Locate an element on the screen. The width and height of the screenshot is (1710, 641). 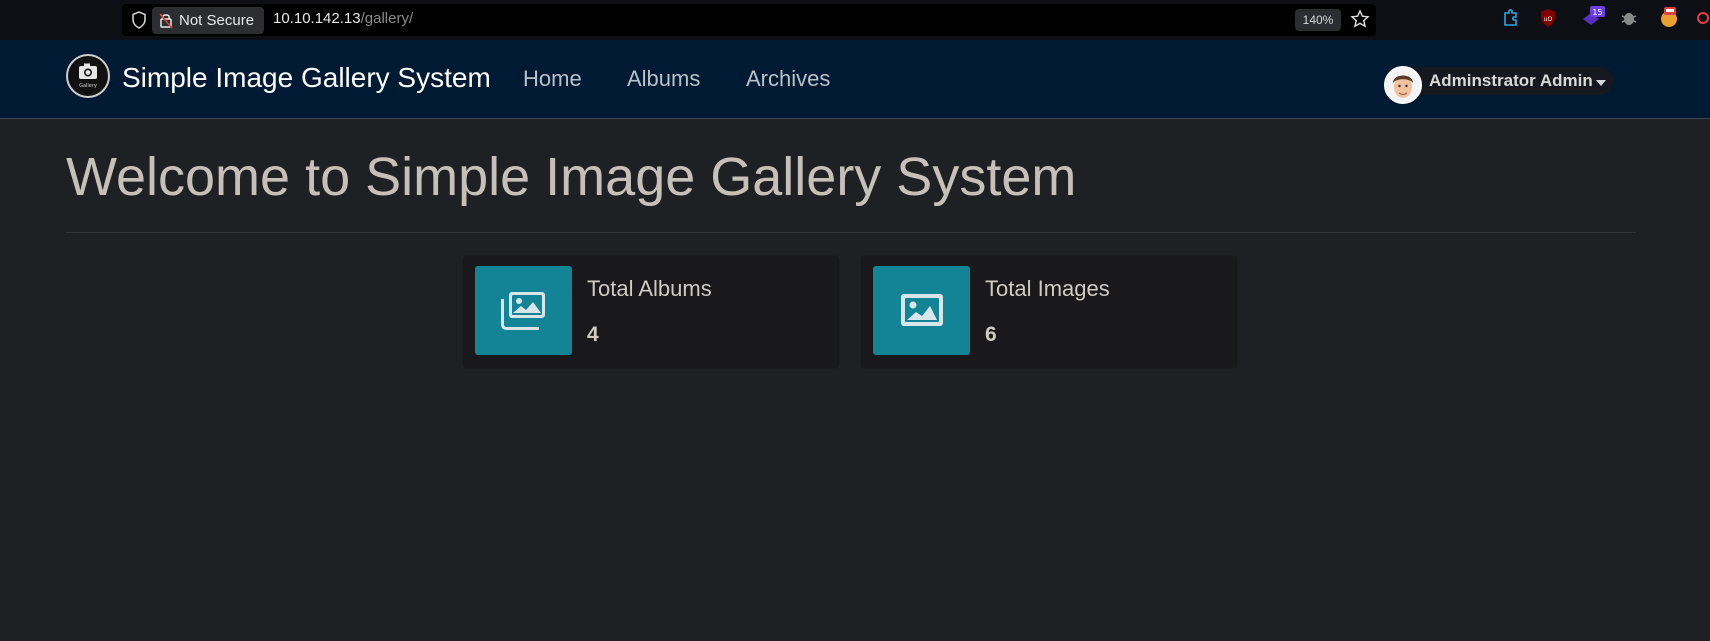
images-icon is located at coordinates (523, 311).